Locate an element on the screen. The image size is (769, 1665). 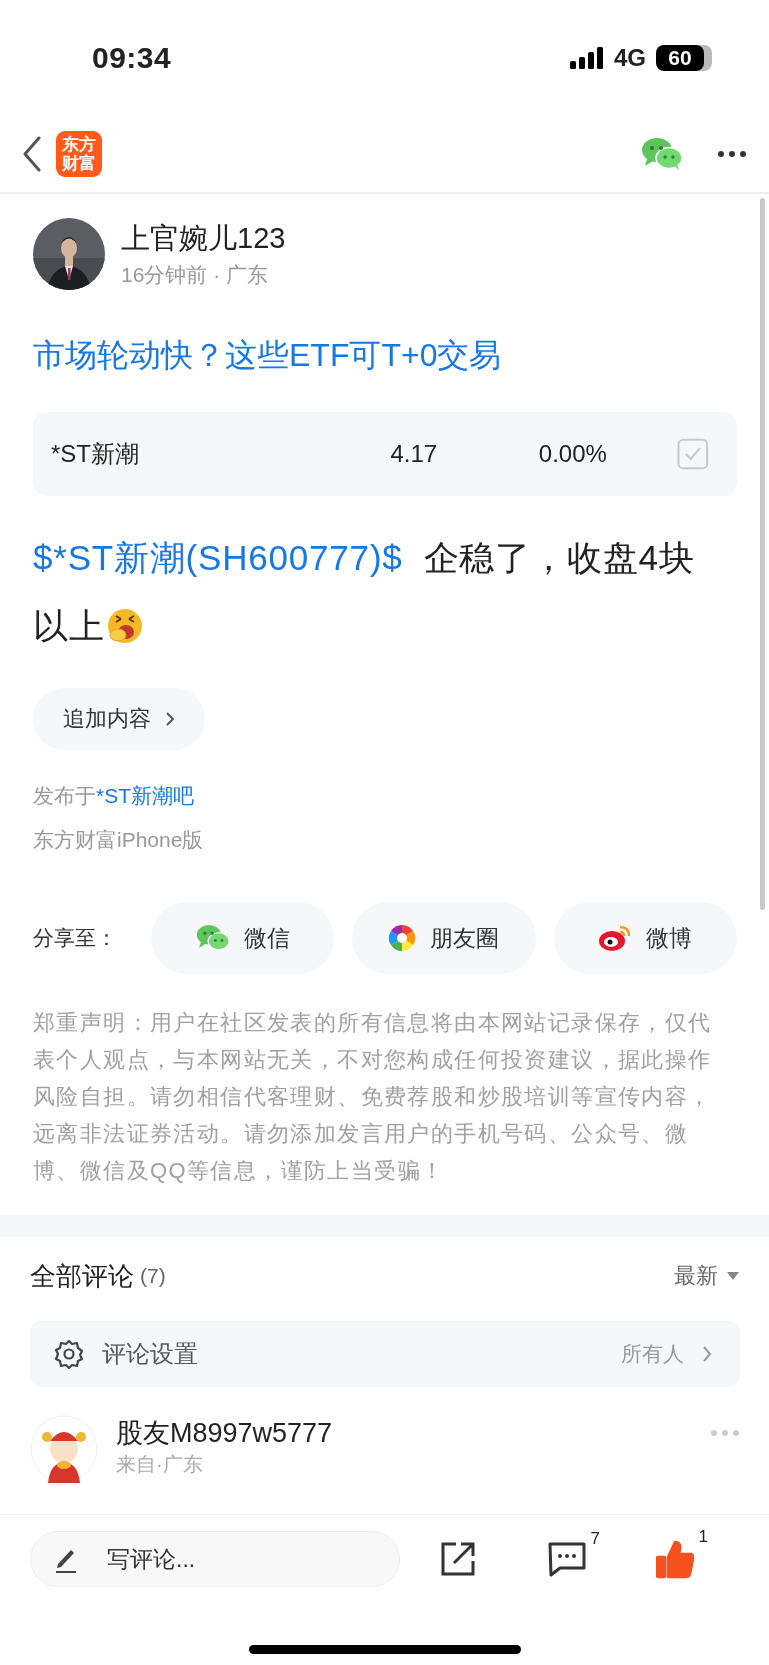
commenter-name: 股友M8997w5777 is located at coordinates (224, 1433).